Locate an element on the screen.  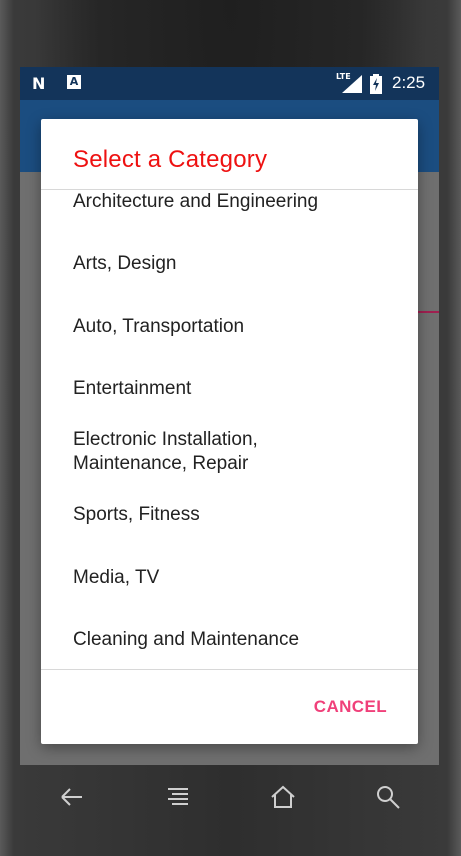
search-icon is located at coordinates (388, 797).